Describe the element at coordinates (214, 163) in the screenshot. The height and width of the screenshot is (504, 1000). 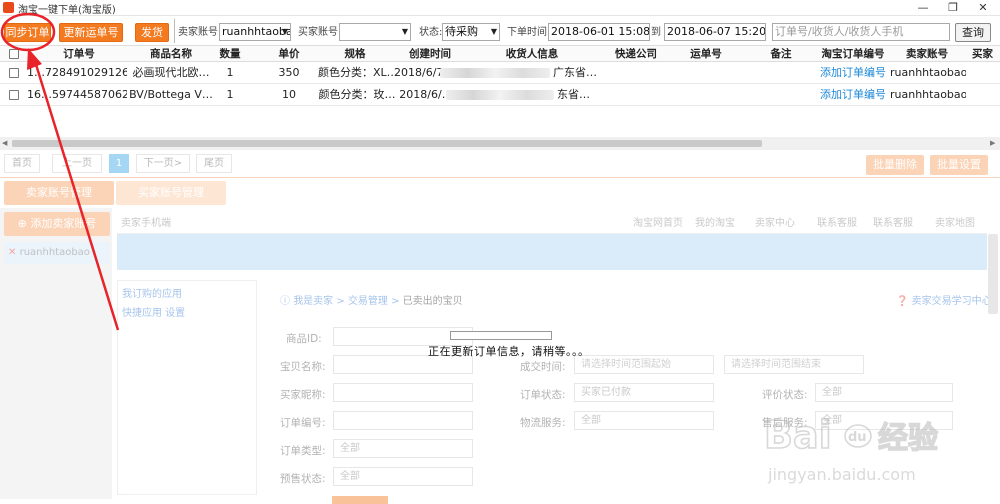
I see `pager-last: 尾页` at that location.